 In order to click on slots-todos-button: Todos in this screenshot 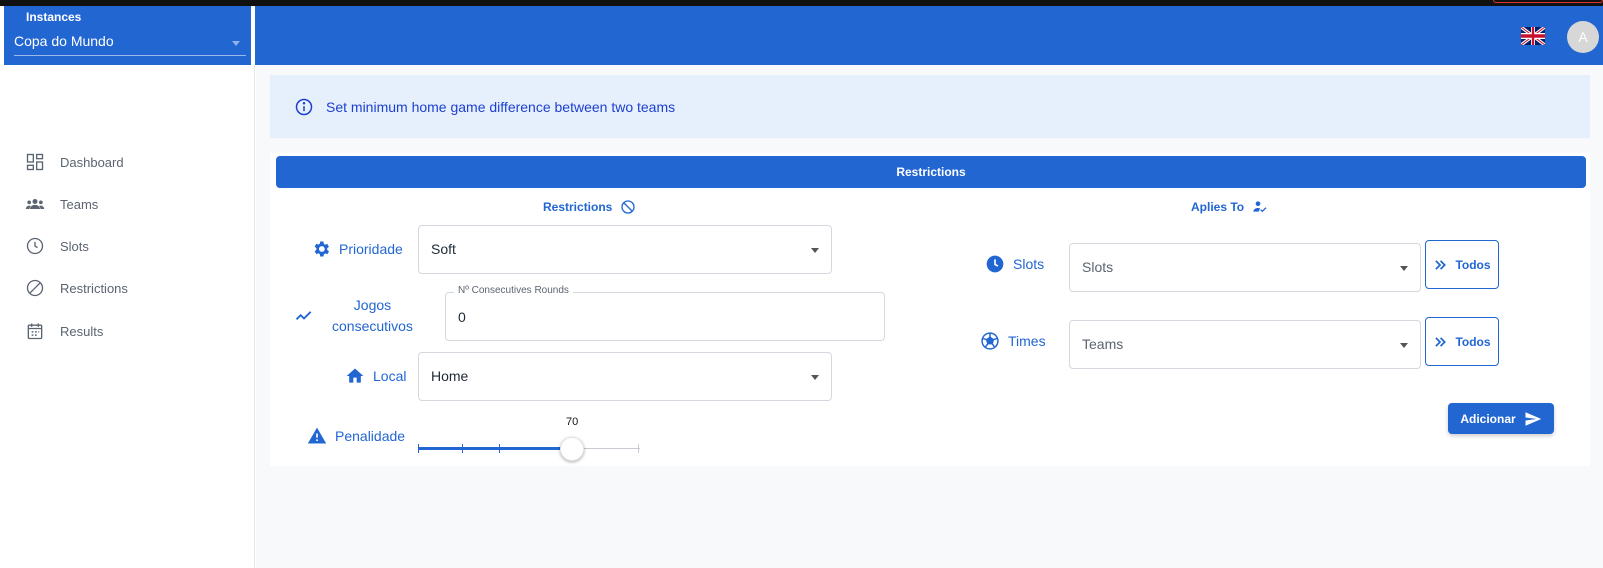, I will do `click(1462, 264)`.